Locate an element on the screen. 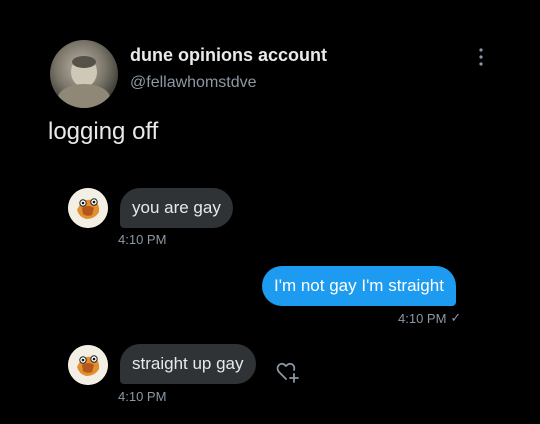 Image resolution: width=540 pixels, height=424 pixels. read-receipt-check-icon: ✓ is located at coordinates (456, 317).